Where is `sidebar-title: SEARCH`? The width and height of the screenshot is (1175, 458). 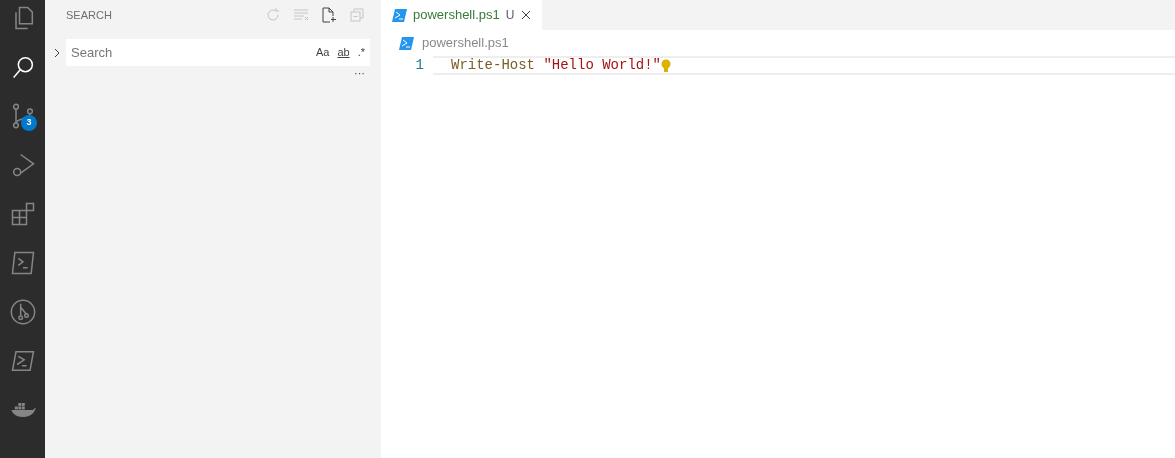
sidebar-title: SEARCH is located at coordinates (89, 15).